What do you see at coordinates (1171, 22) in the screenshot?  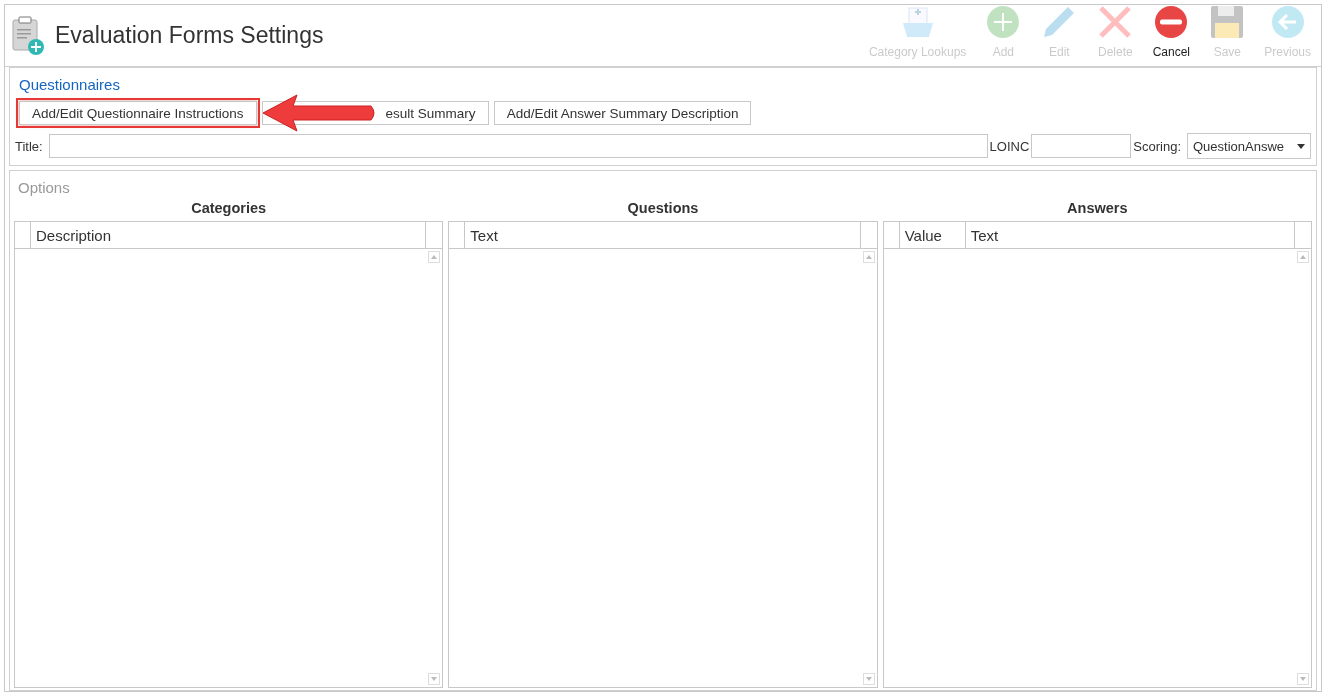 I see `cancel-icon` at bounding box center [1171, 22].